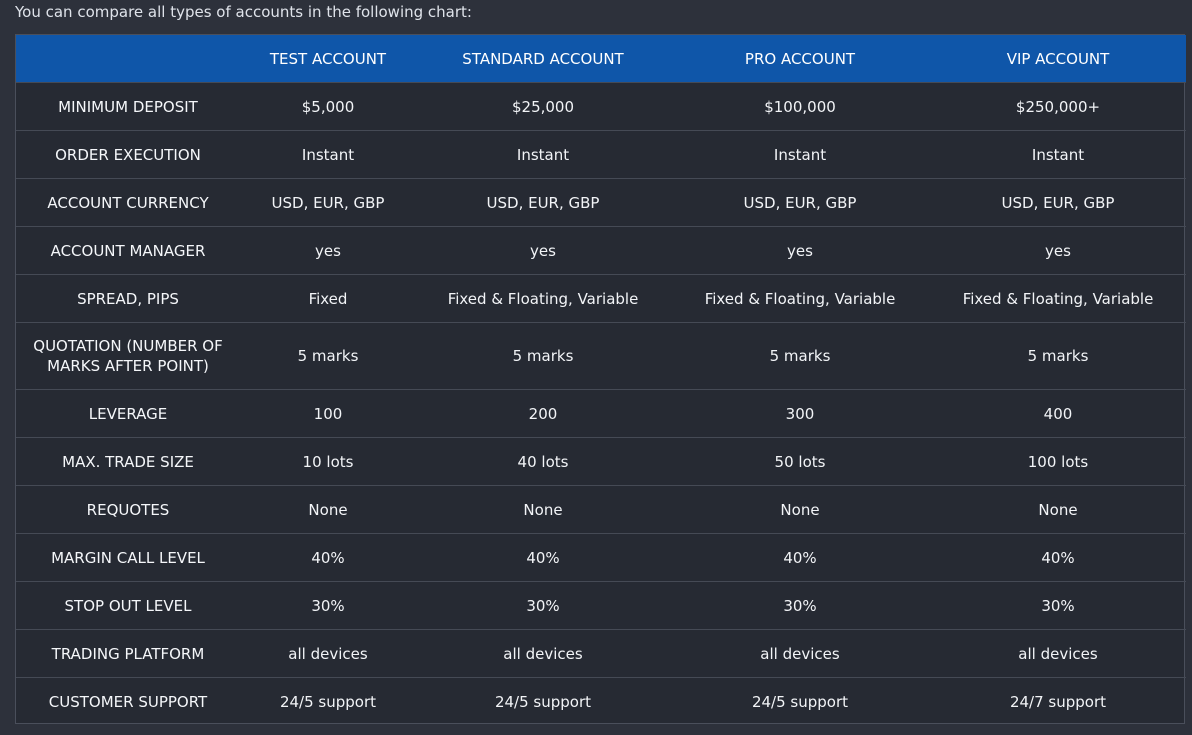 The width and height of the screenshot is (1192, 735). I want to click on row-label: MAX. TRADE SIZE, so click(128, 461).